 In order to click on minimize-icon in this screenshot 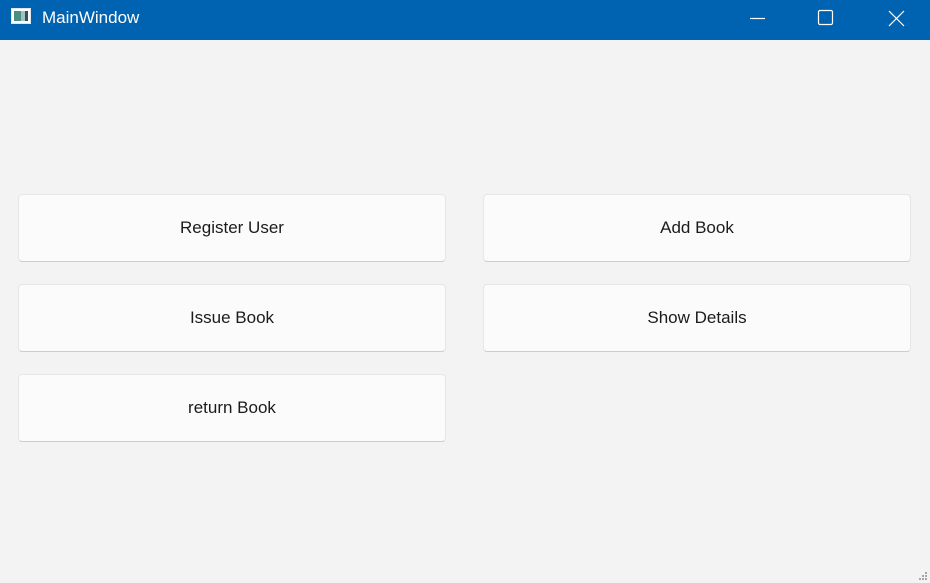, I will do `click(757, 18)`.